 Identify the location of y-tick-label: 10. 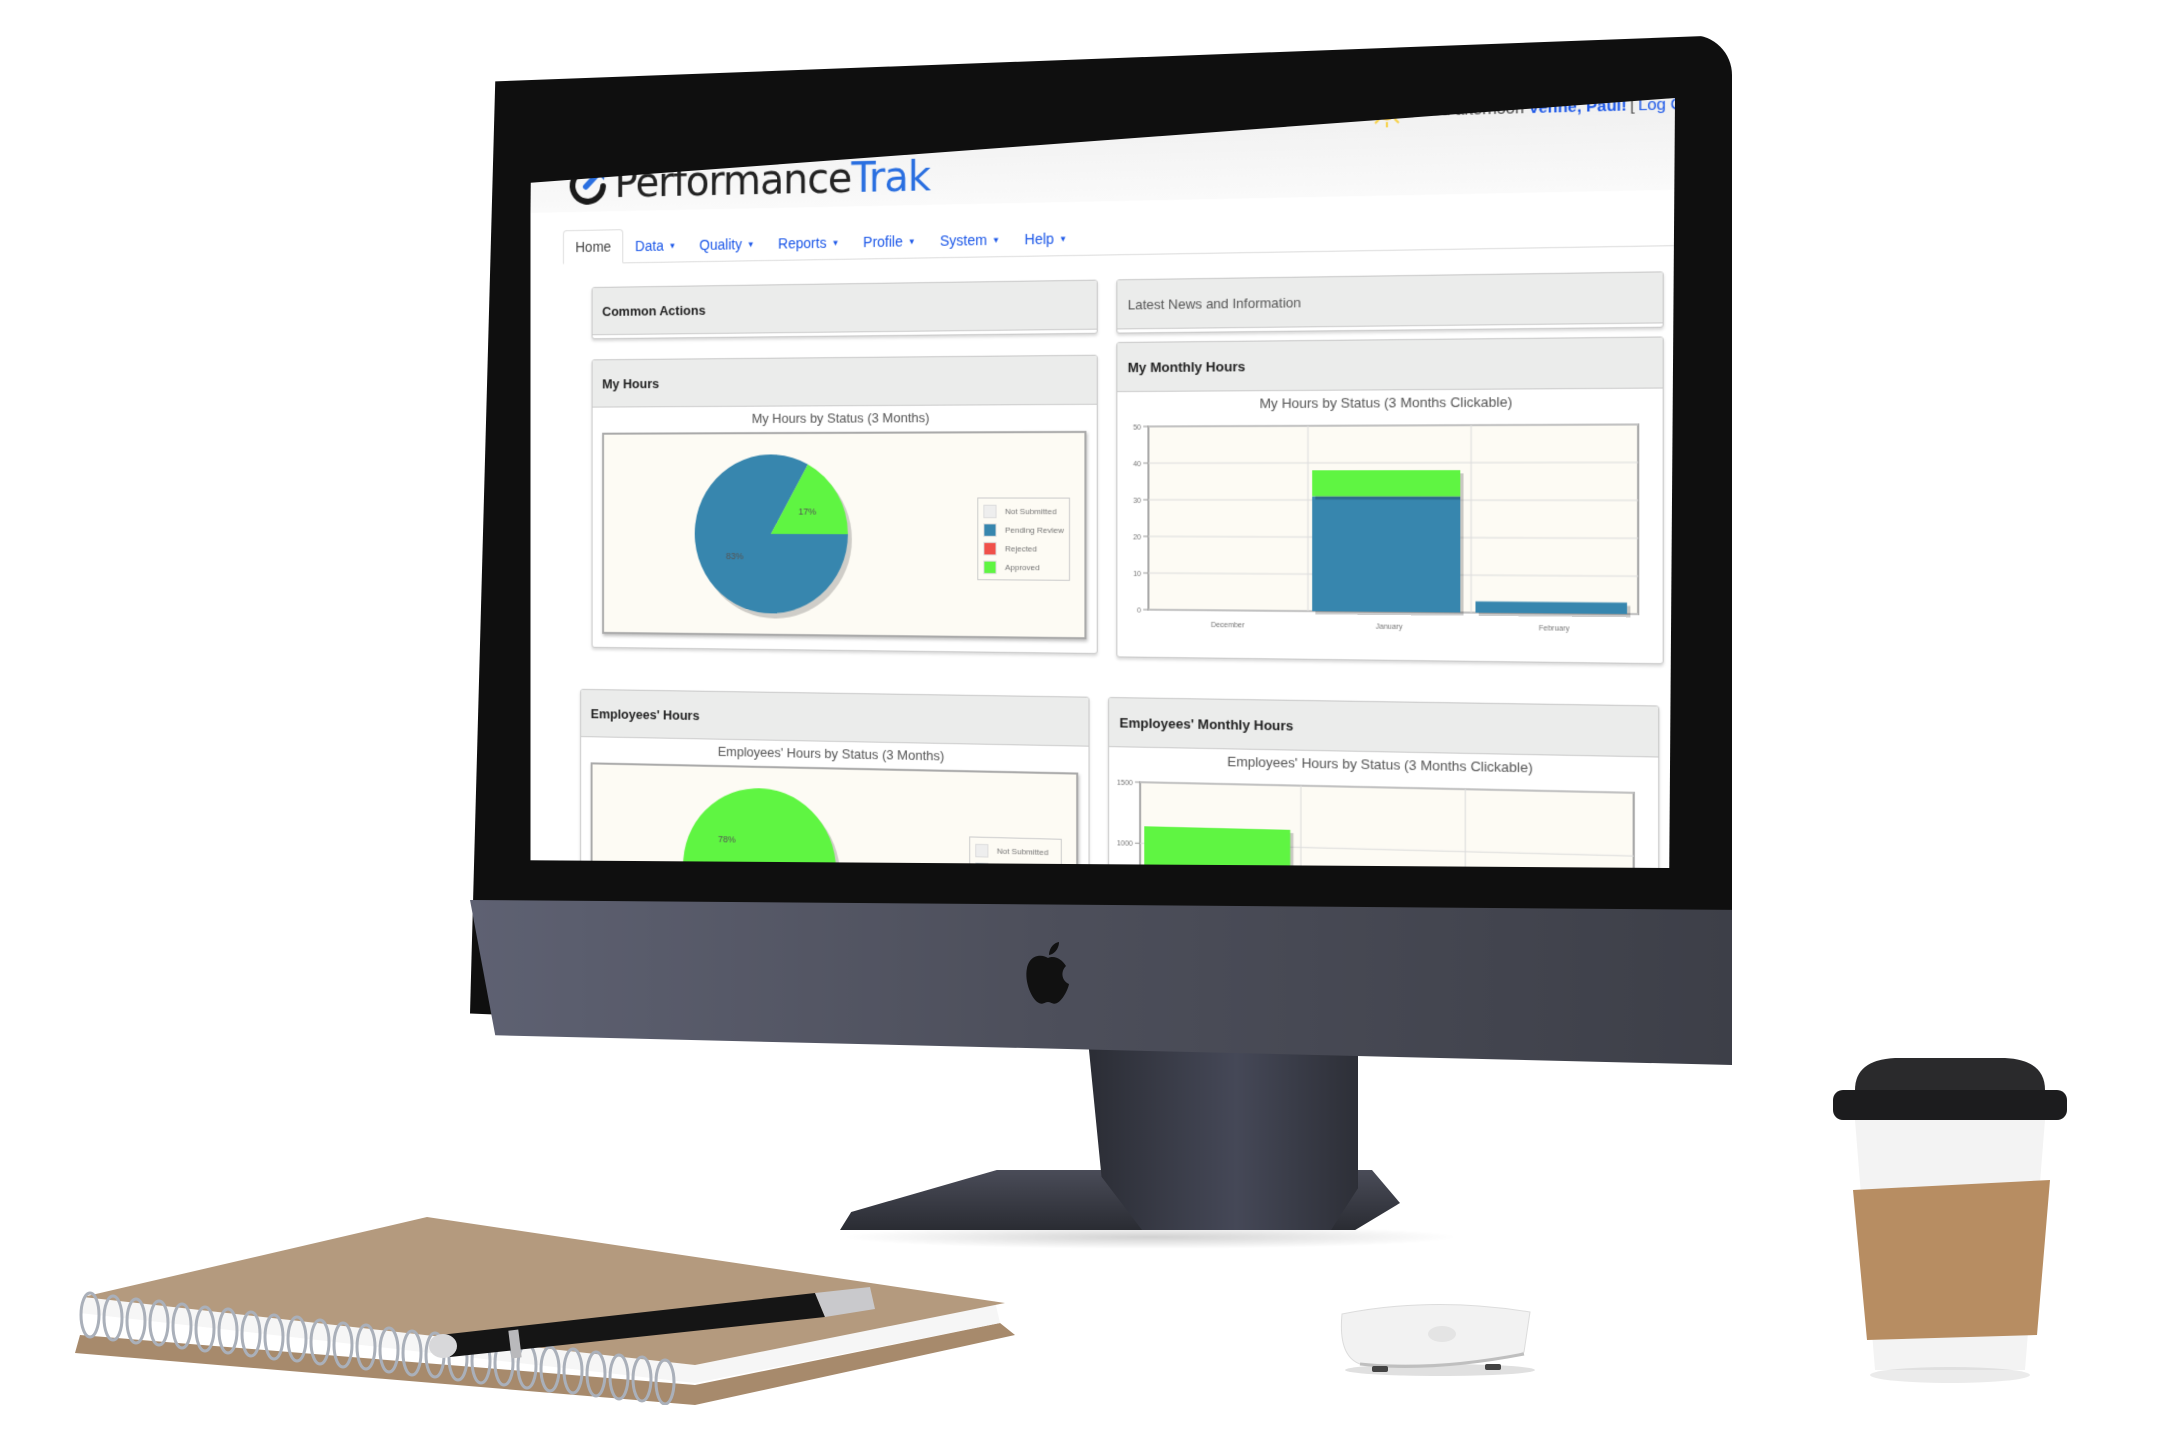
(1137, 574).